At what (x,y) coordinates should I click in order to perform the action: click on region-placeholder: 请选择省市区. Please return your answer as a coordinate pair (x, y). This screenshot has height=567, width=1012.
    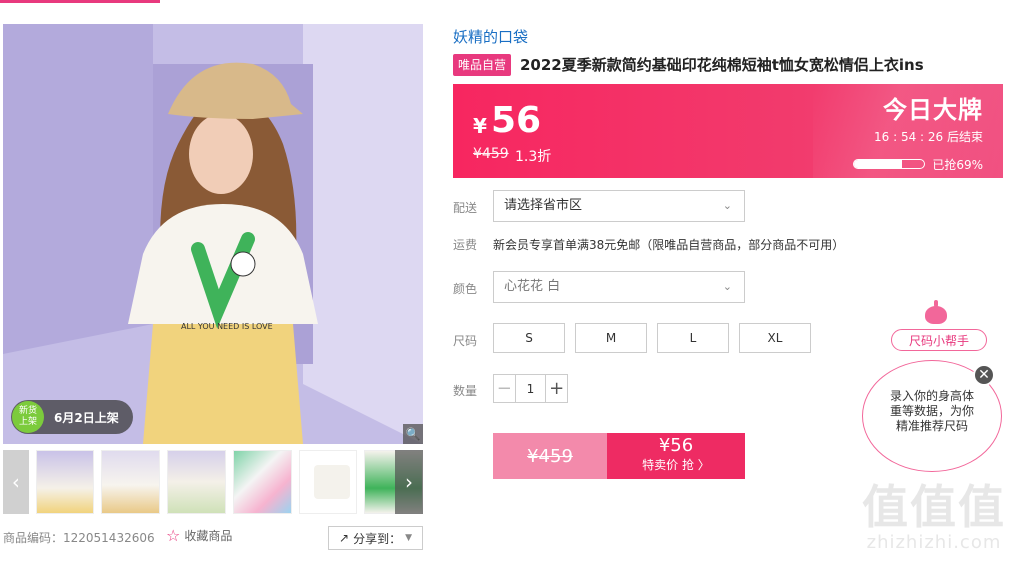
    Looking at the image, I should click on (543, 205).